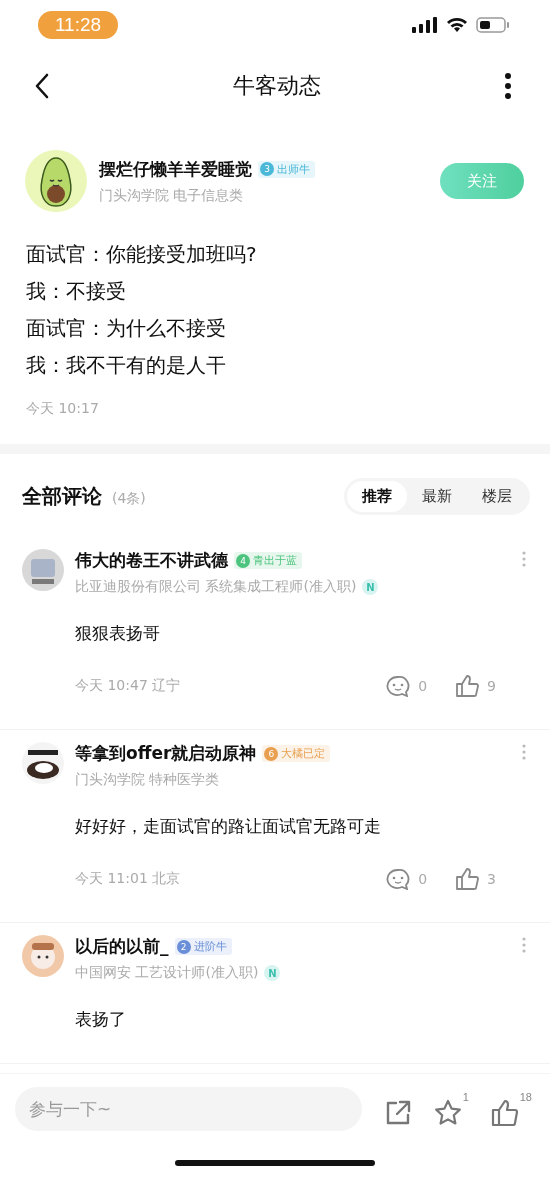 The width and height of the screenshot is (550, 1190). Describe the element at coordinates (377, 496) in the screenshot. I see `sort-tab: 推荐` at that location.